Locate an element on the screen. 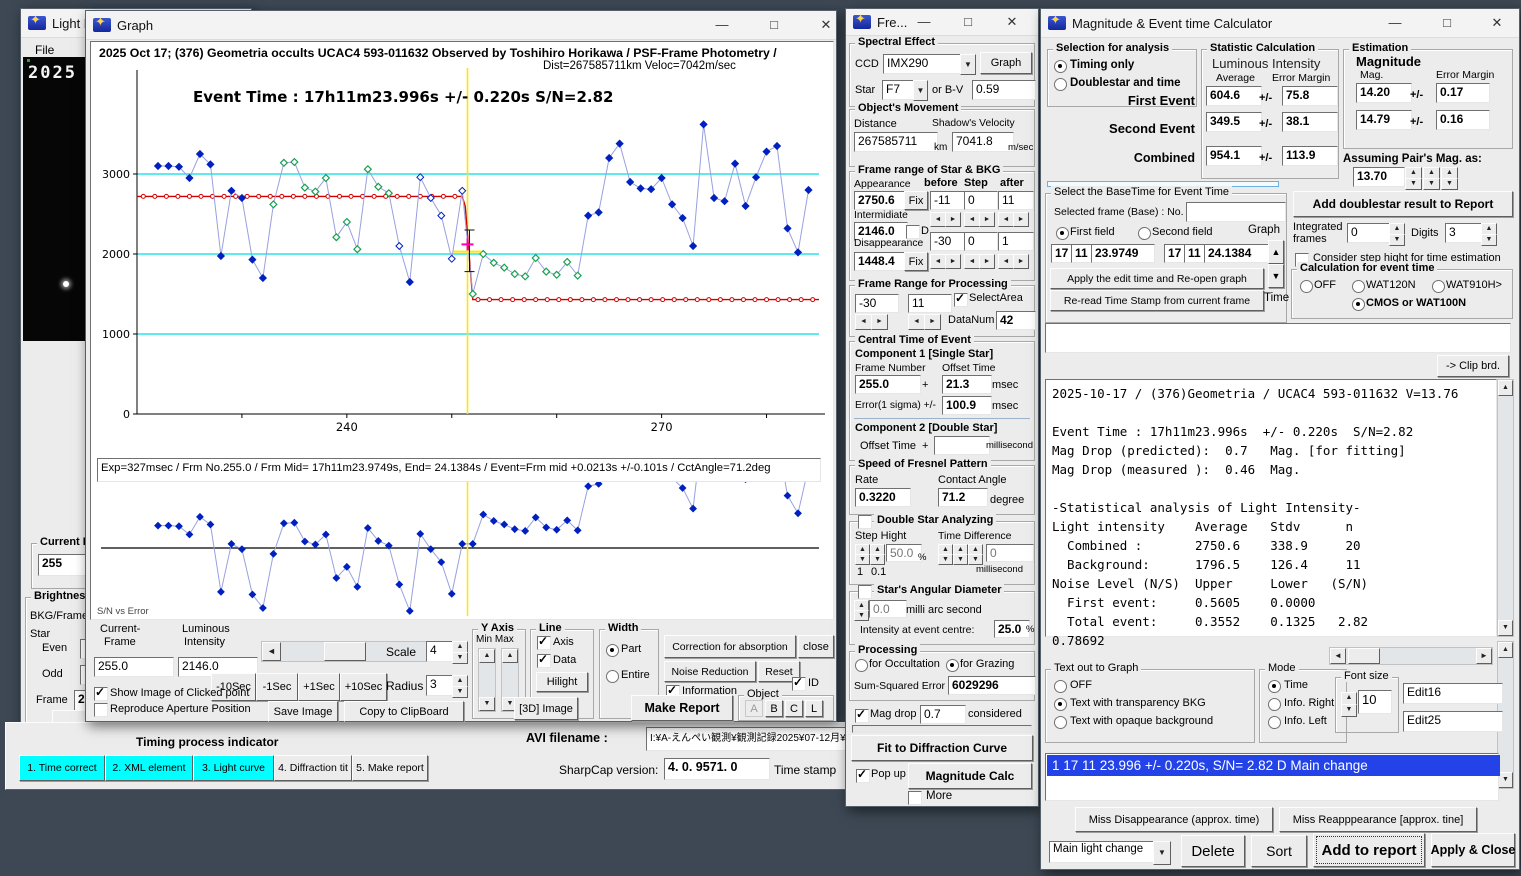 This screenshot has width=1521, height=876. object-a-button: A is located at coordinates (754, 708).